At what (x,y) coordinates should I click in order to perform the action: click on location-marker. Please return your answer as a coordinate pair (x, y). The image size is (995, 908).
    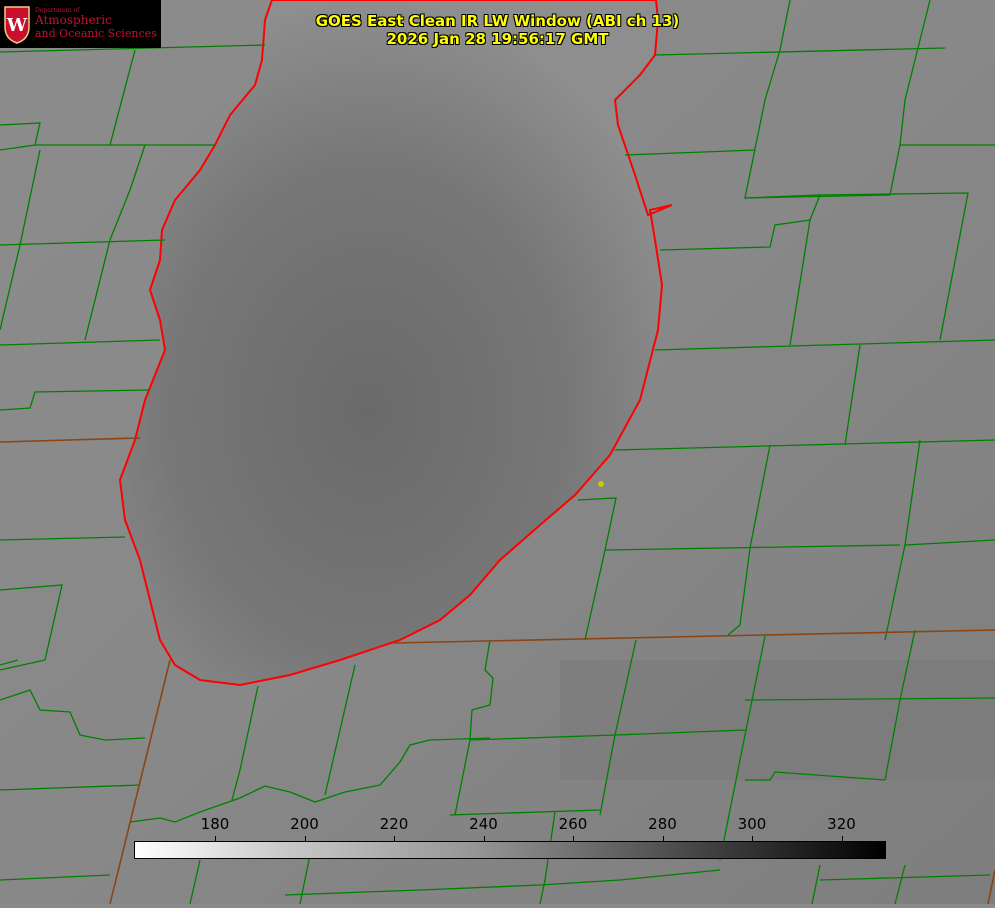
    Looking at the image, I should click on (601, 484).